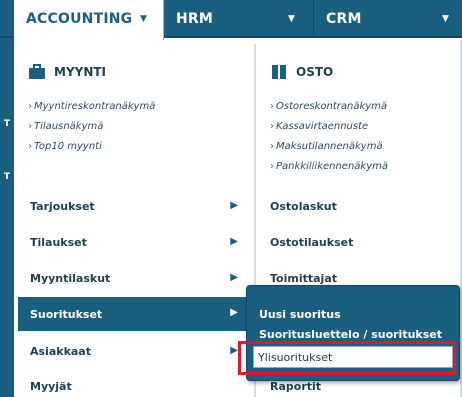 The height and width of the screenshot is (397, 462). Describe the element at coordinates (80, 72) in the screenshot. I see `myynti-title: MYYNTI` at that location.